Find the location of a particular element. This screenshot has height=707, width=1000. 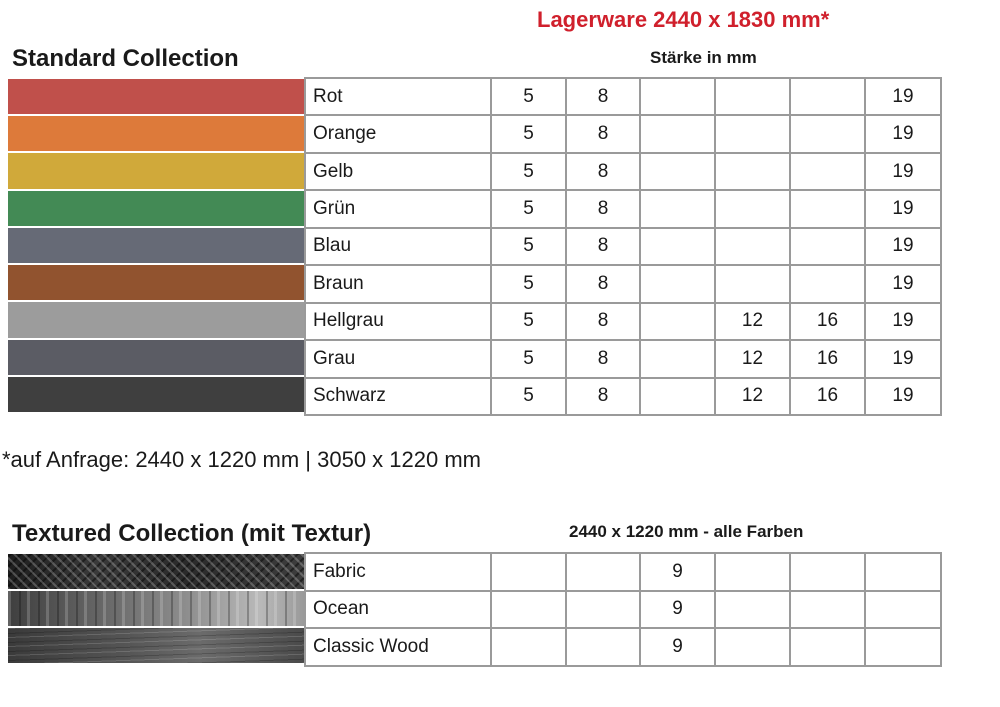

row-name-fabric: Fabric is located at coordinates (399, 573).